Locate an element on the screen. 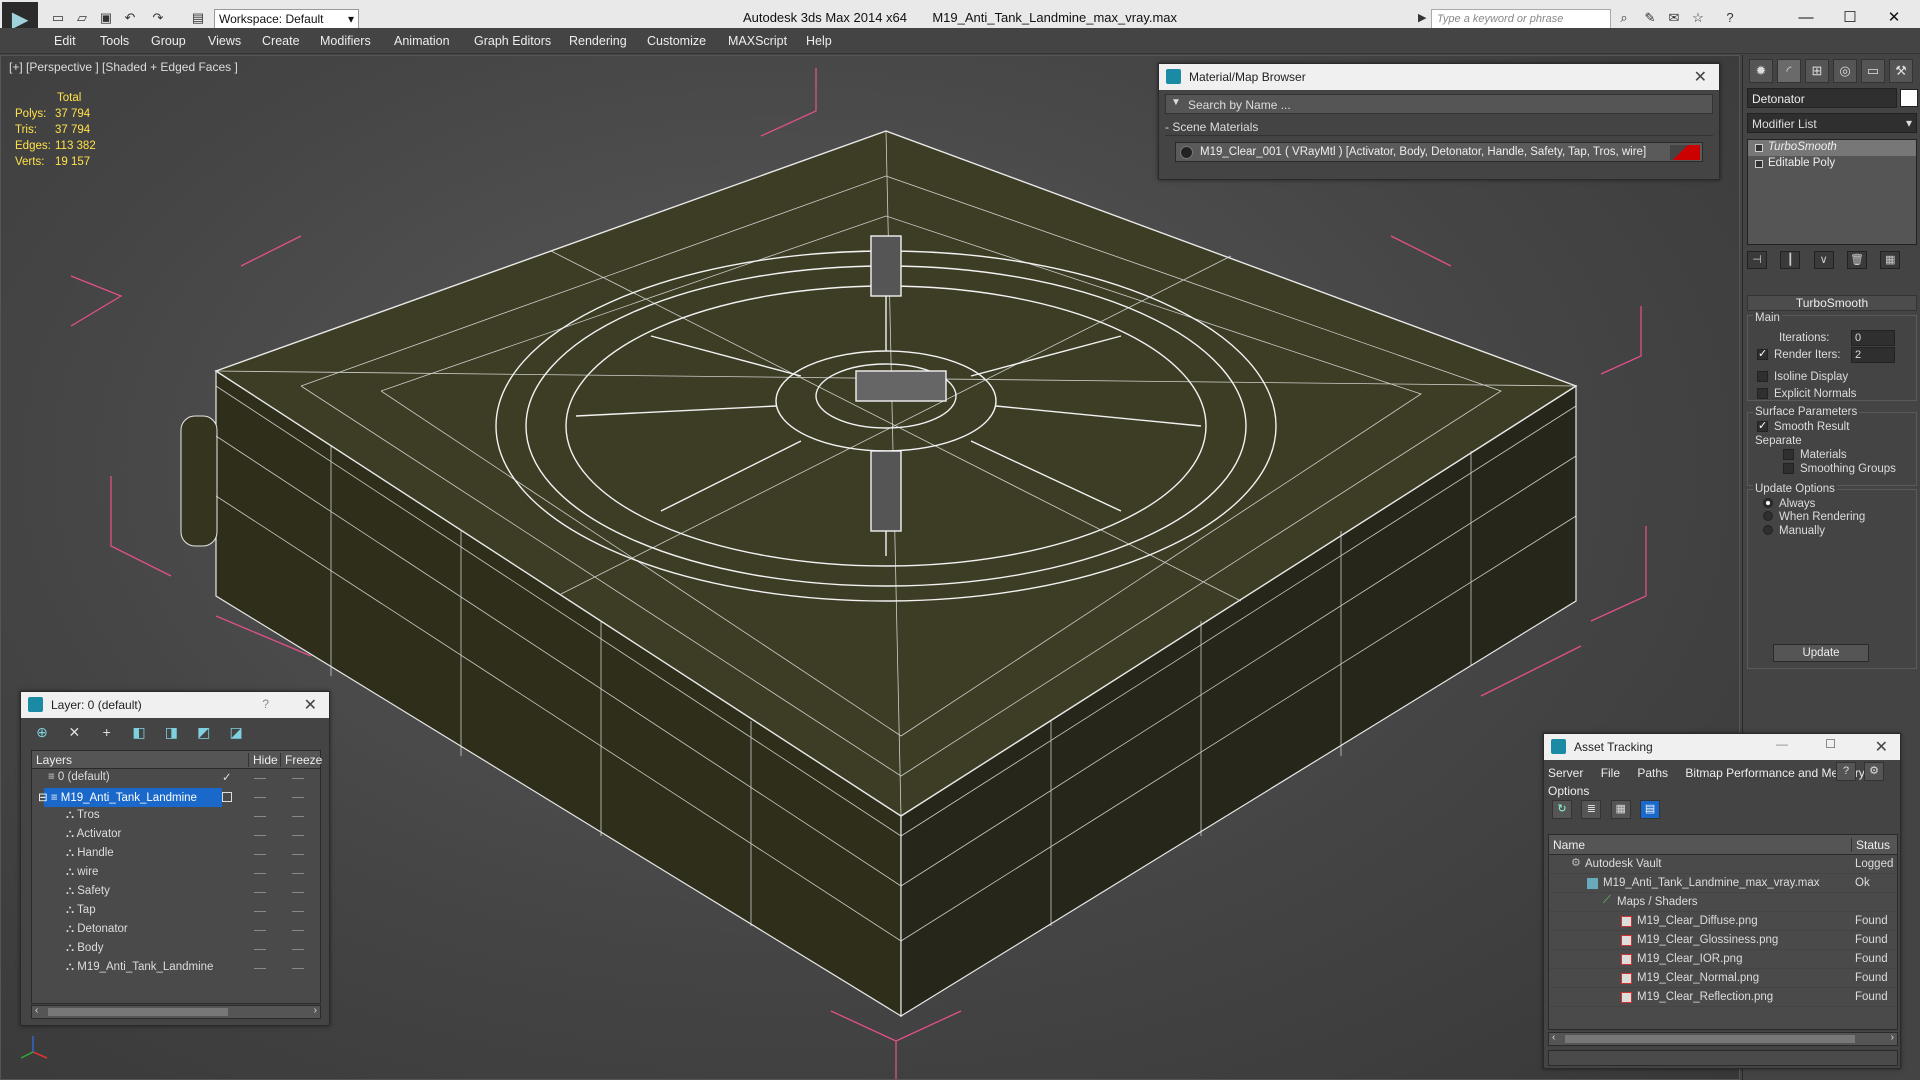  asset-menu-options: Options is located at coordinates (1568, 791).